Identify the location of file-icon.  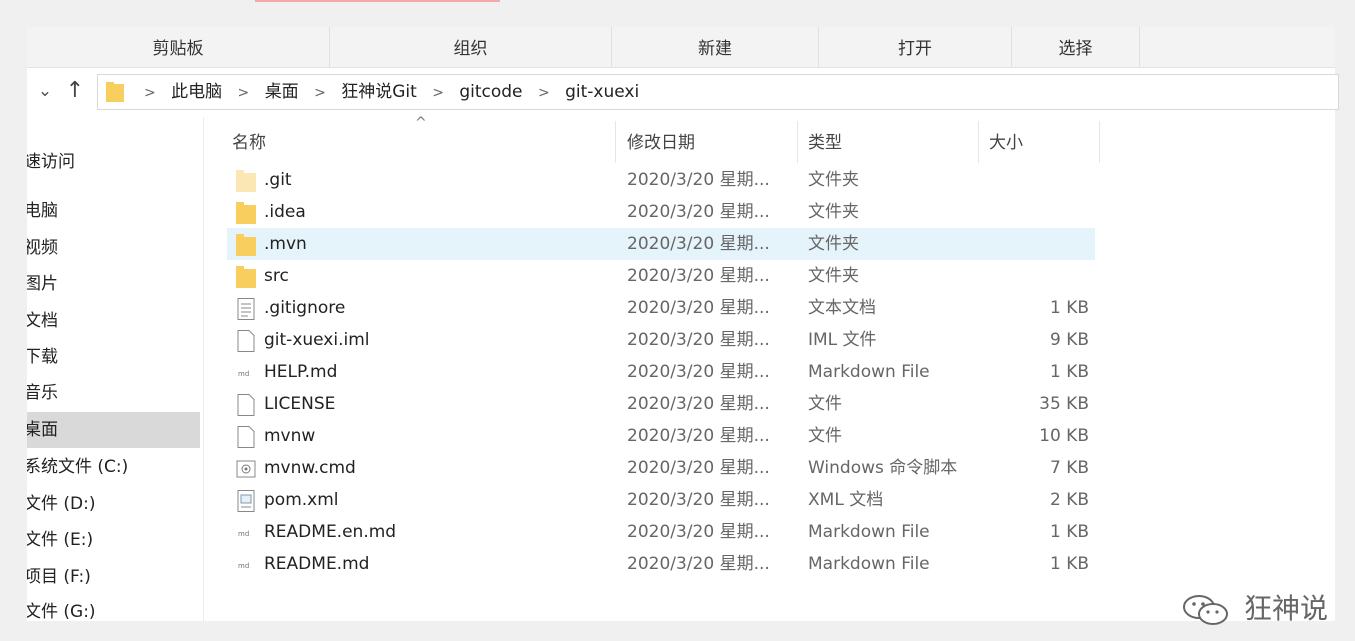
(246, 437).